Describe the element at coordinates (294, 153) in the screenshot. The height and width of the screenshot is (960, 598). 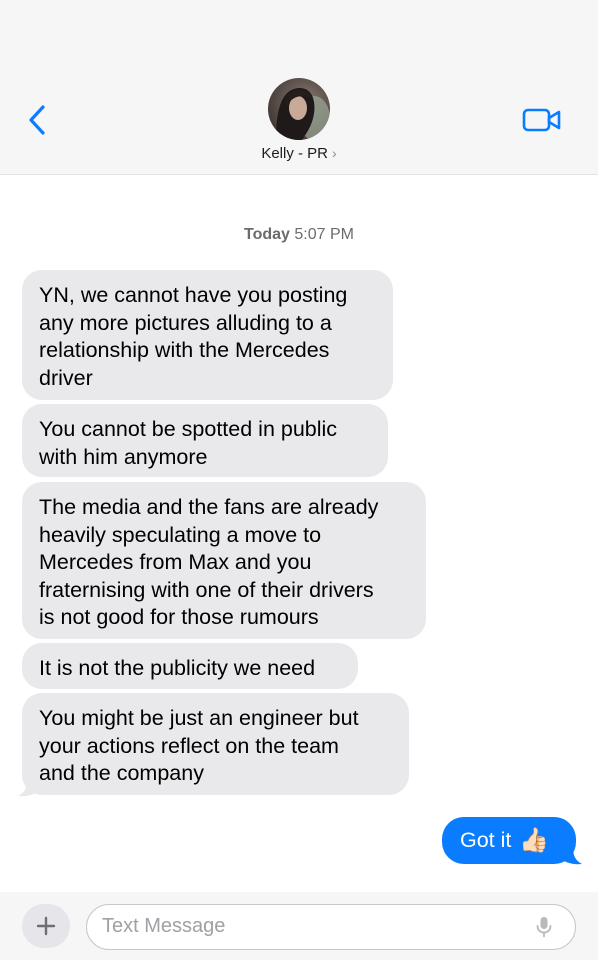
I see `contact-name: Kelly - PR` at that location.